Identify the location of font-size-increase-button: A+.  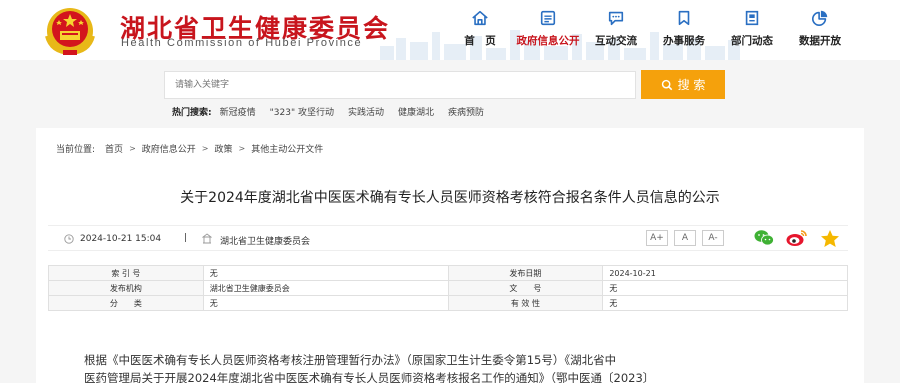
(657, 238).